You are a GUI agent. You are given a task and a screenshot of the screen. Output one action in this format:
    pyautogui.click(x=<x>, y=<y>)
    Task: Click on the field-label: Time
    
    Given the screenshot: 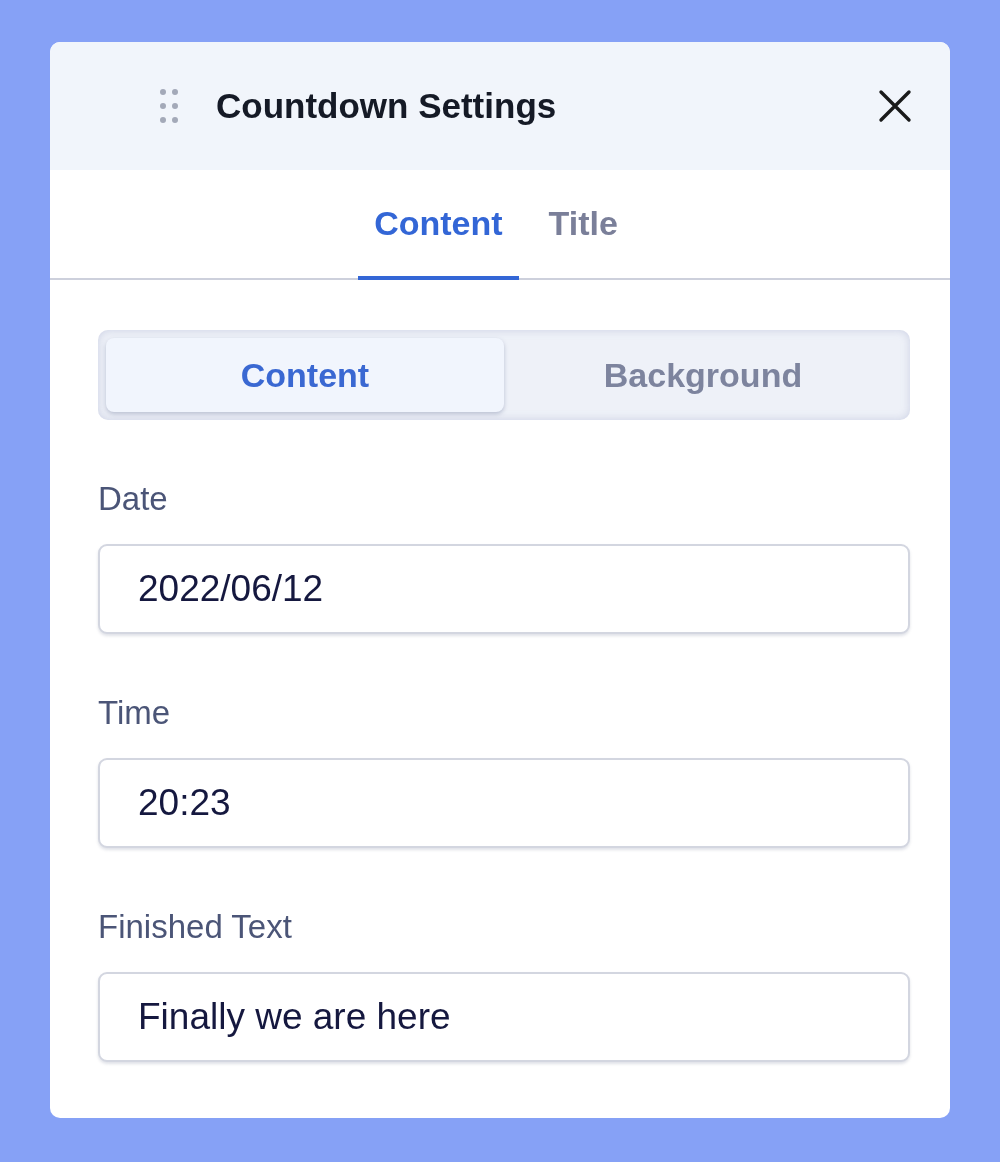 What is the action you would take?
    pyautogui.click(x=135, y=713)
    